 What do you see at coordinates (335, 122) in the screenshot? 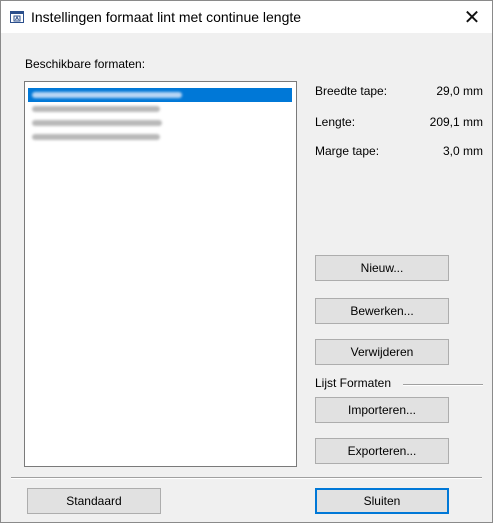
I see `length-label: Lengte:` at bounding box center [335, 122].